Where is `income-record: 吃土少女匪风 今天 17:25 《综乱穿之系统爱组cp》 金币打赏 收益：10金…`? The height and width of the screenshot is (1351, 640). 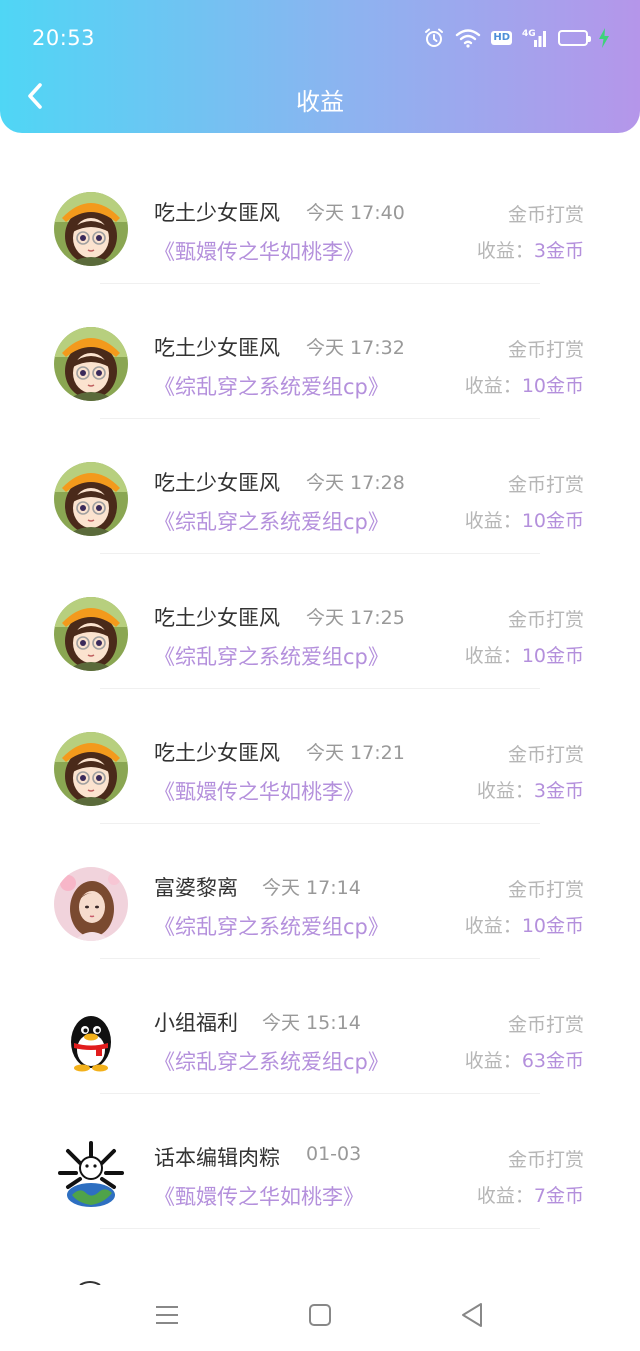 income-record: 吃土少女匪风 今天 17:25 《综乱穿之系统爱组cp》 金币打赏 收益：10金… is located at coordinates (320, 622).